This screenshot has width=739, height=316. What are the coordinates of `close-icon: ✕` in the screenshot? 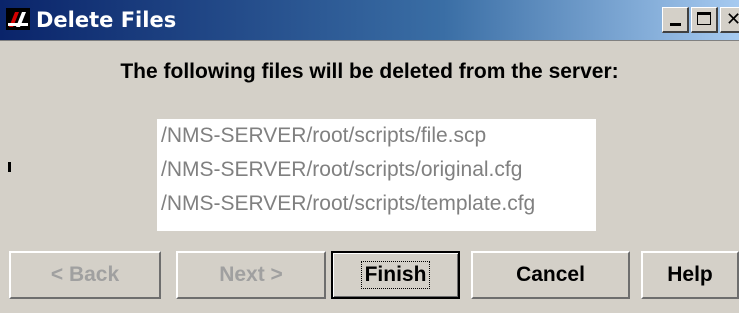 It's located at (732, 19).